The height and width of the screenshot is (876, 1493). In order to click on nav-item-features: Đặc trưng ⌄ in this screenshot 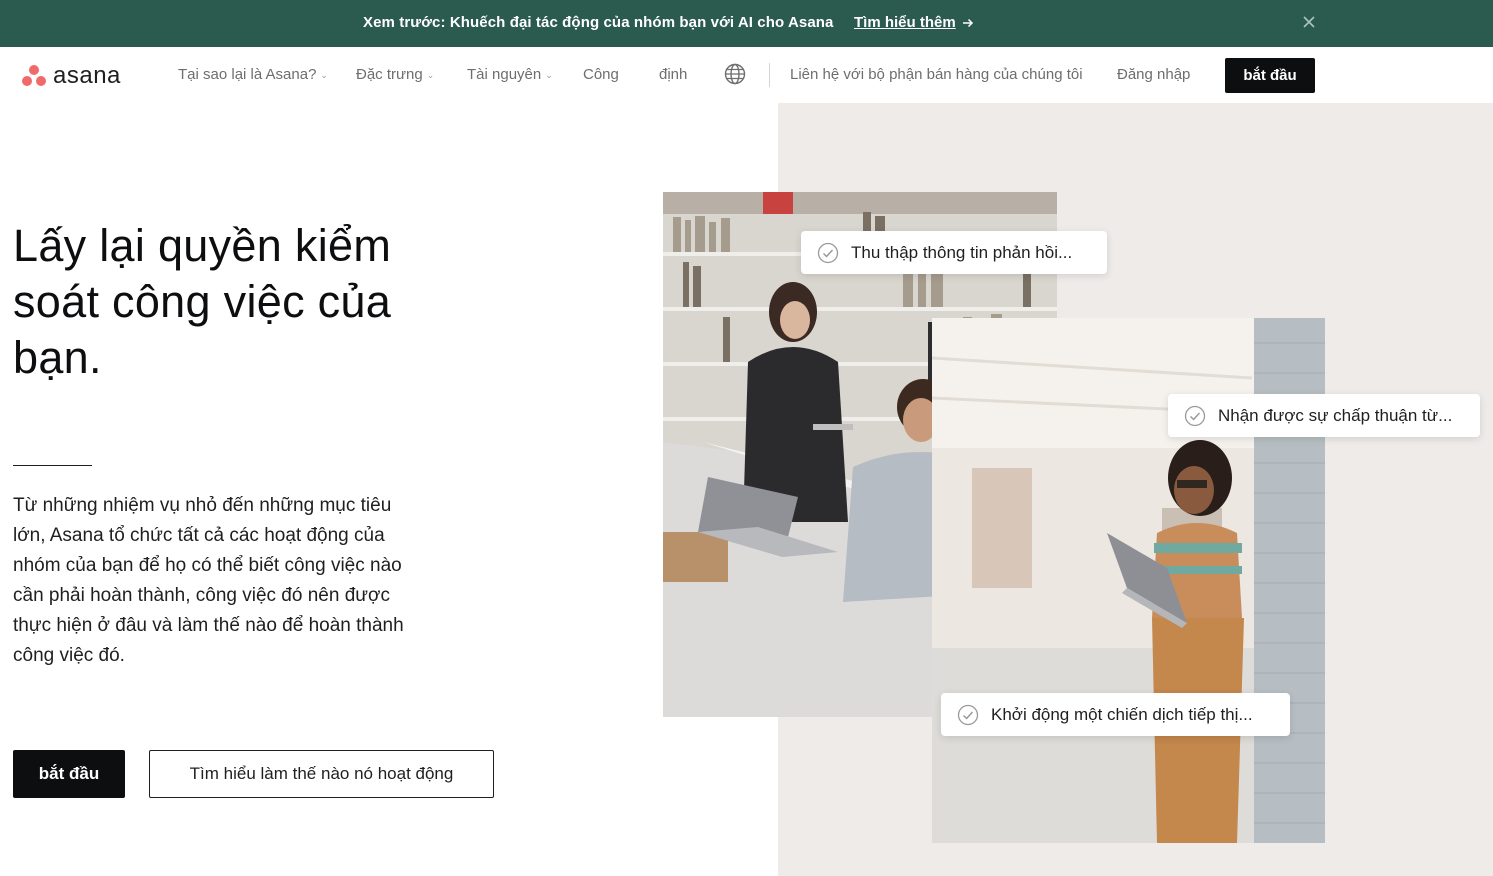, I will do `click(395, 74)`.